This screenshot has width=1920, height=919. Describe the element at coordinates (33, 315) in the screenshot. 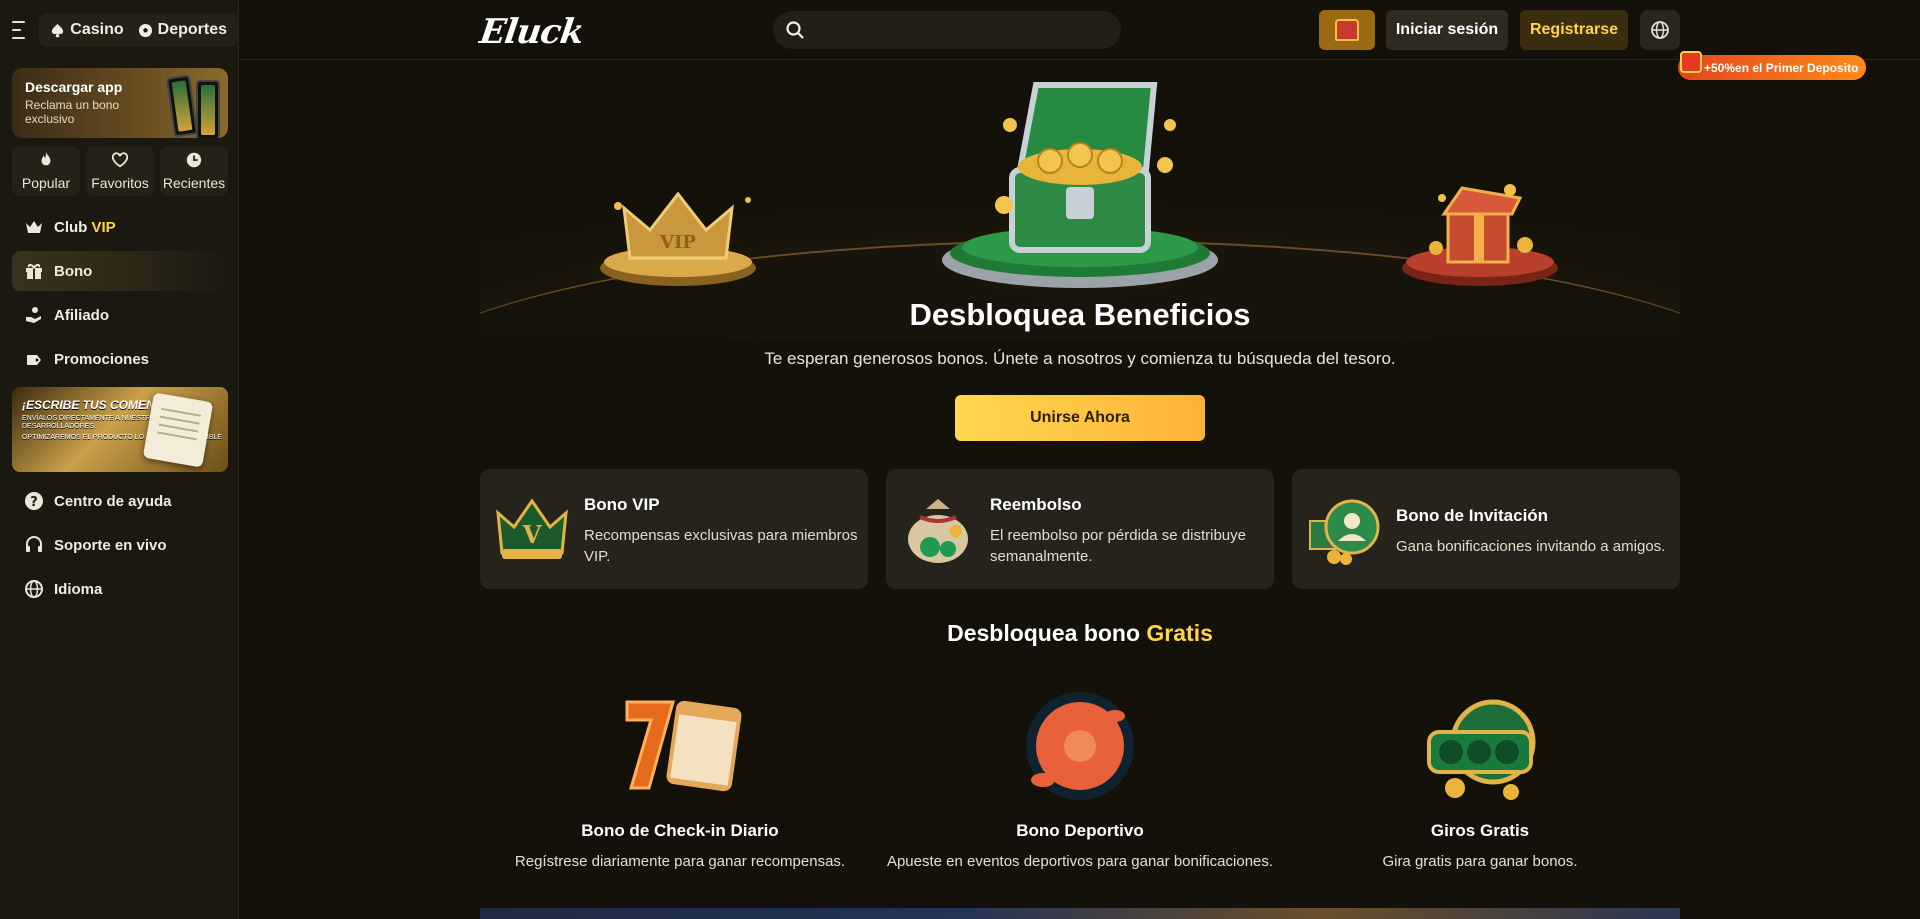

I see `affiliate-icon` at that location.